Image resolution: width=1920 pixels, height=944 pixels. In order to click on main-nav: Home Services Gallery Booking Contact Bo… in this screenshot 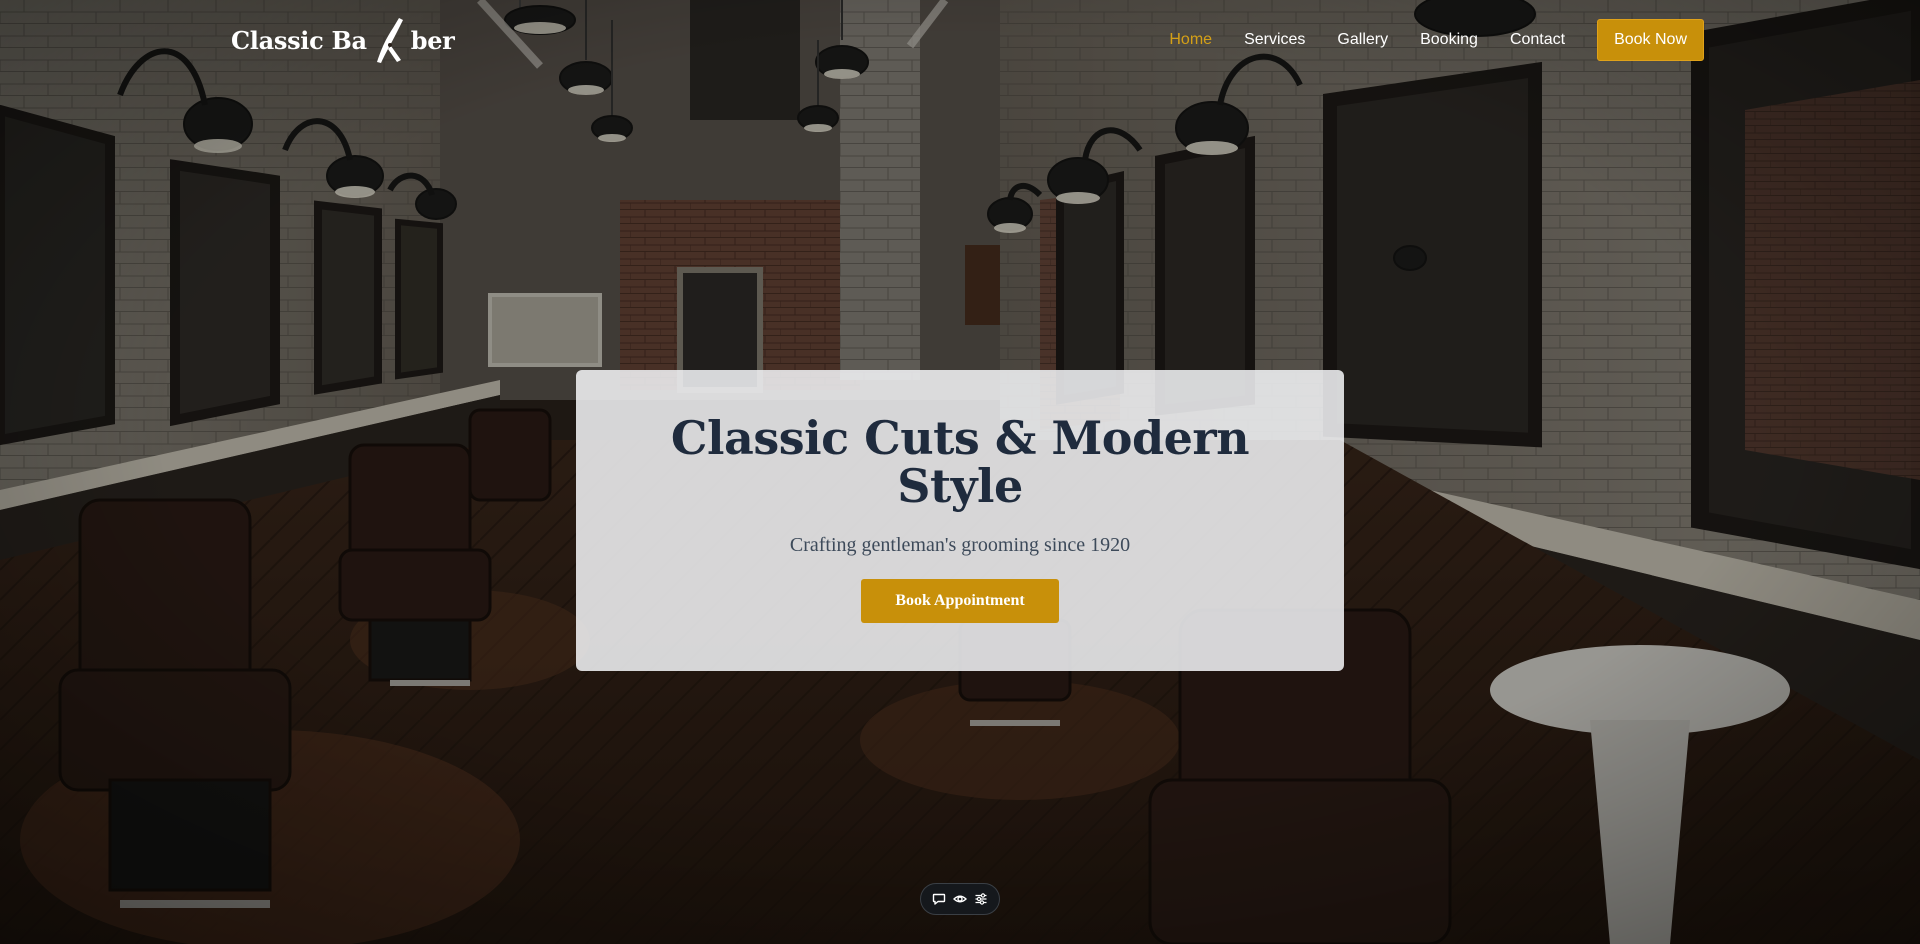, I will do `click(1436, 40)`.